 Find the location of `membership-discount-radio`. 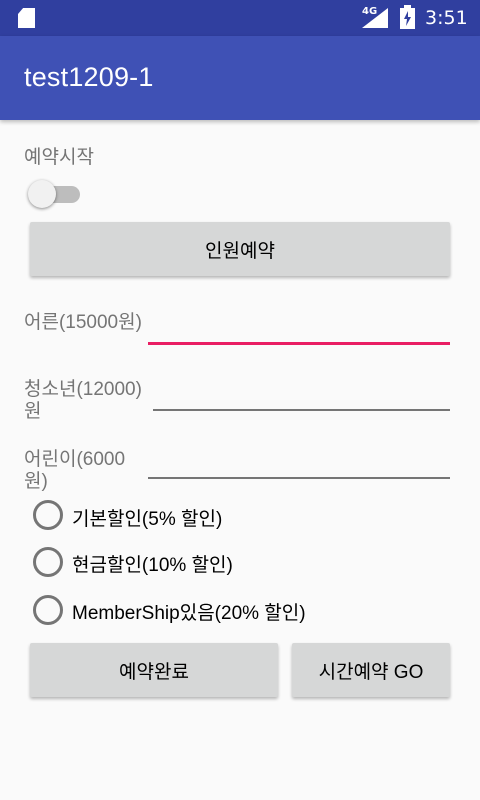

membership-discount-radio is located at coordinates (48, 610).